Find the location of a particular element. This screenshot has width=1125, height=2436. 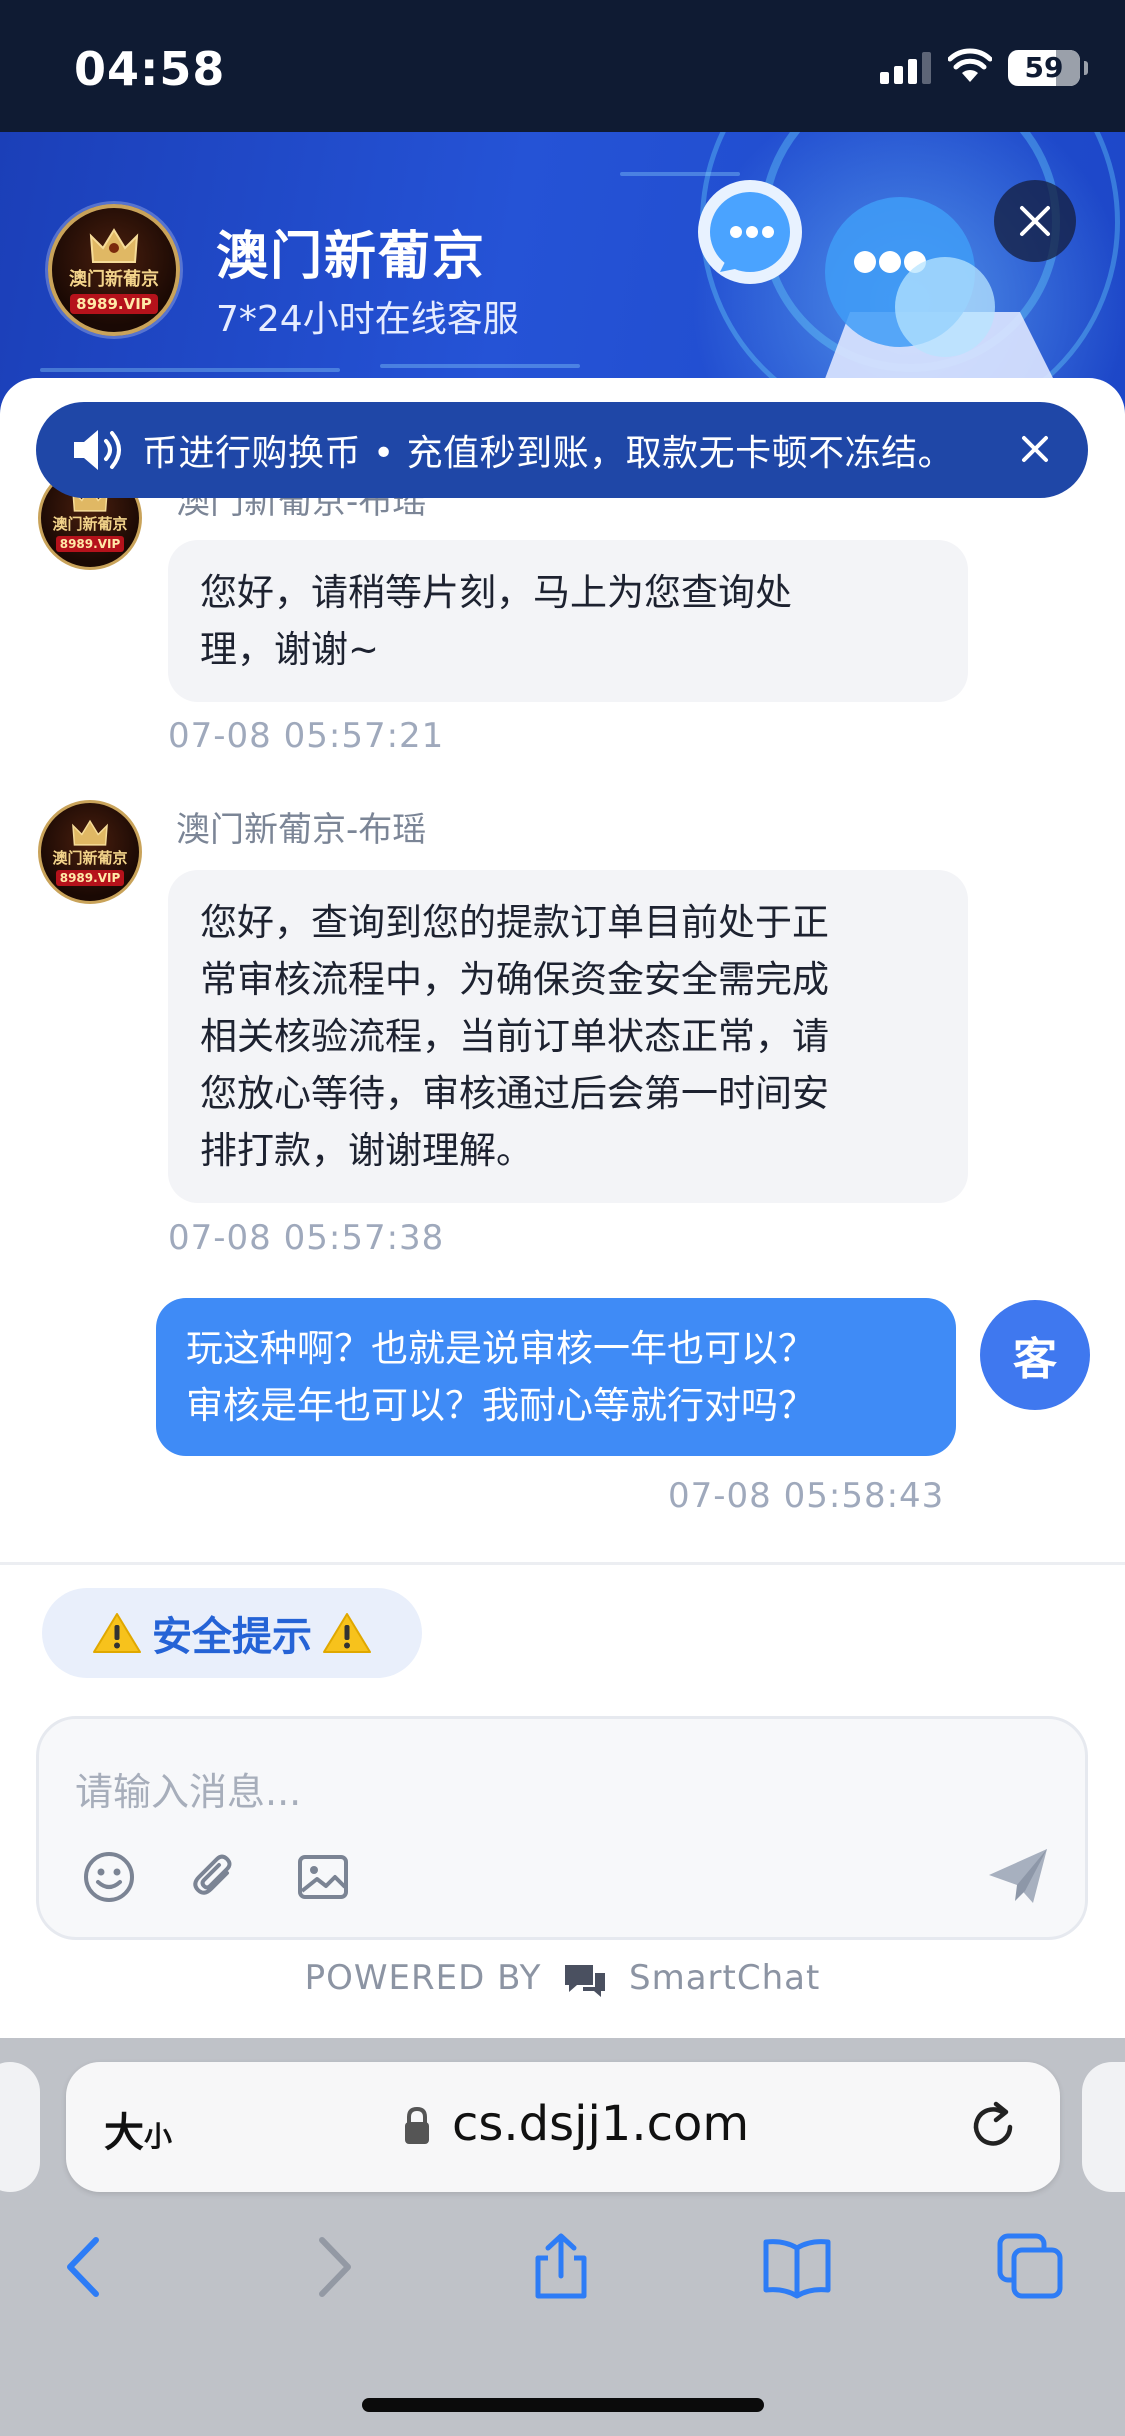

address-bar: 大小 cs.dsjj1.com is located at coordinates (563, 2127).